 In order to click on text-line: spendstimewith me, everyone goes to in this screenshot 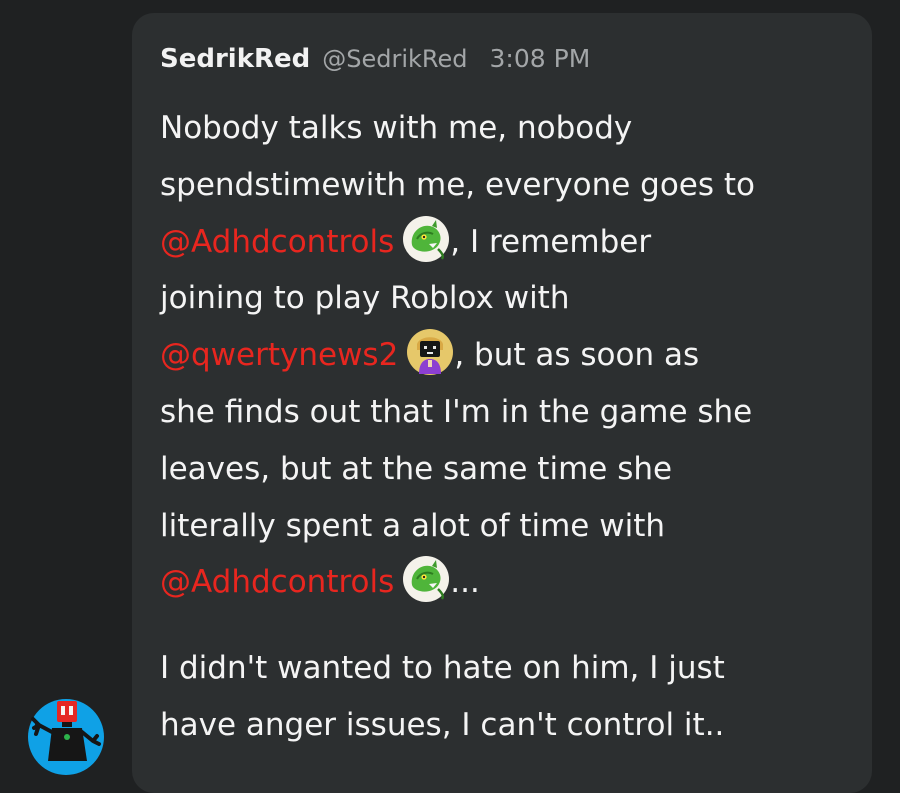, I will do `click(457, 184)`.